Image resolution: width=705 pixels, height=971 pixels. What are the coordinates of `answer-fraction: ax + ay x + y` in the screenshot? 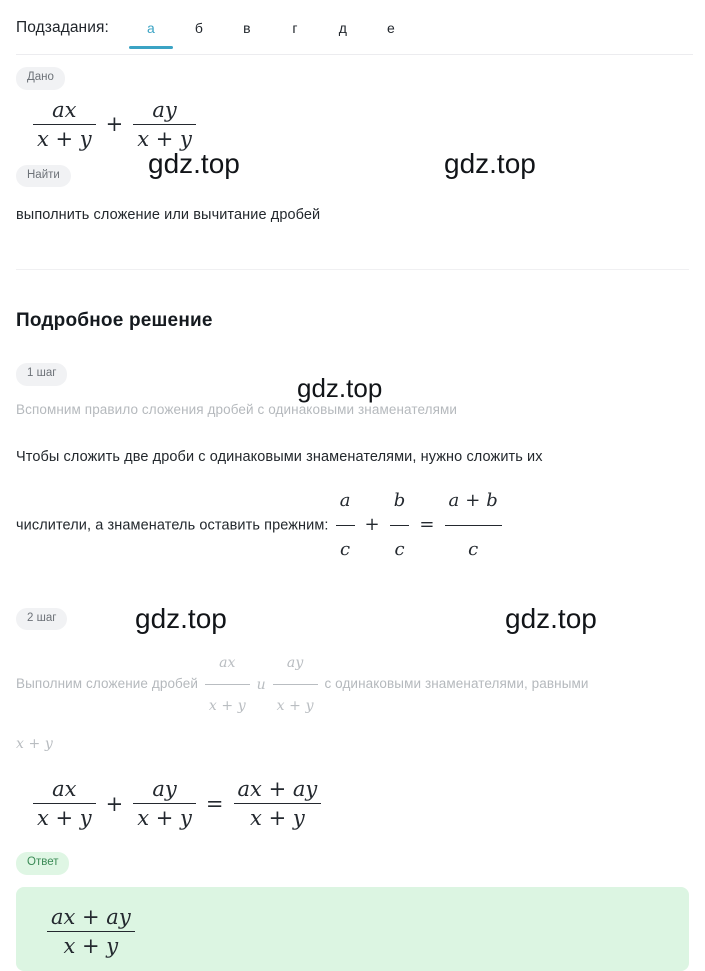 It's located at (91, 931).